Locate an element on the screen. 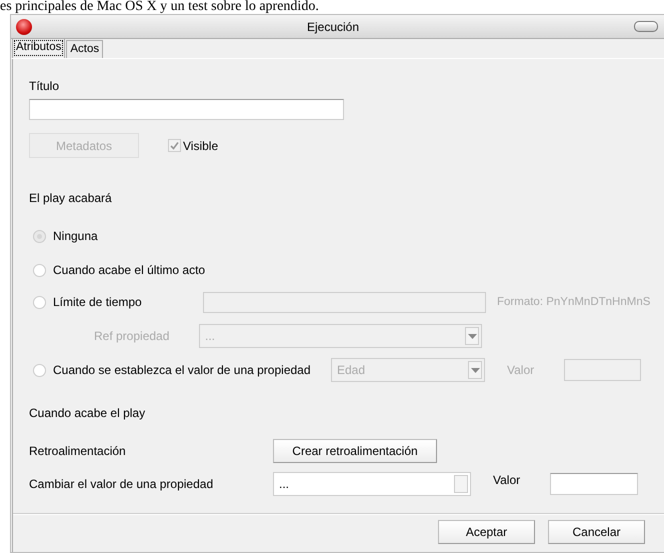  dialog-button: Aceptar is located at coordinates (486, 532).